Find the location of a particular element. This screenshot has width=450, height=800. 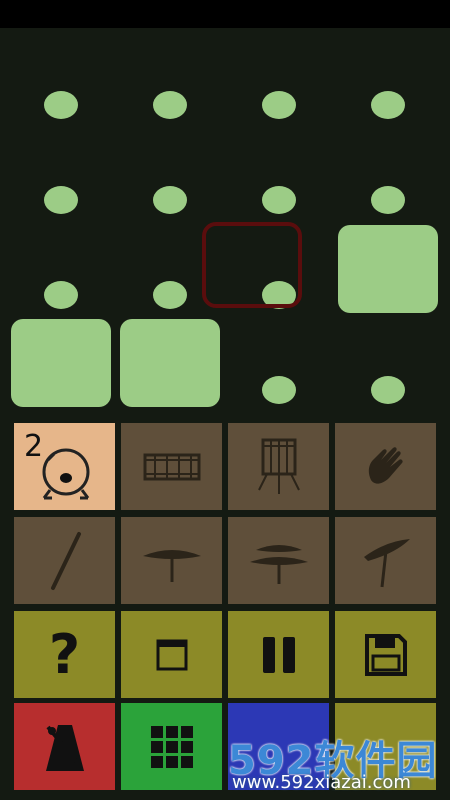

help-button: ? is located at coordinates (64, 654).